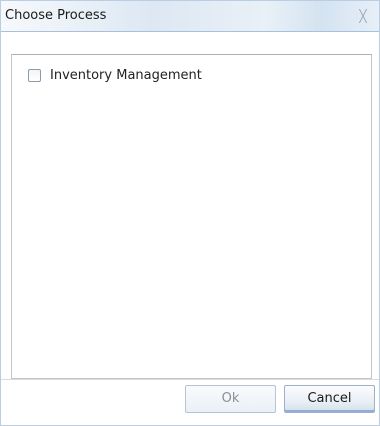 The height and width of the screenshot is (426, 380). I want to click on inventory-management-checkbox, so click(34, 75).